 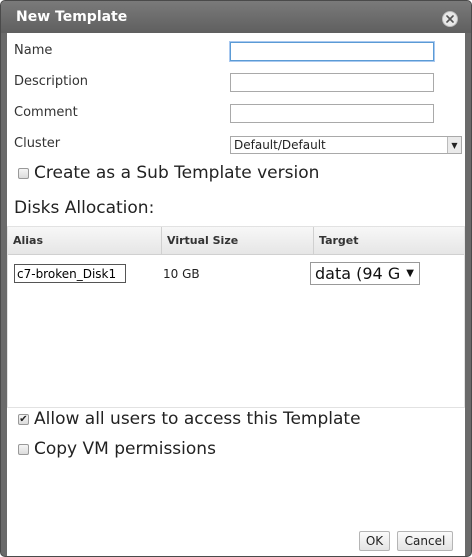 I want to click on allow-all-users-checkbox: ✔, so click(x=23, y=419).